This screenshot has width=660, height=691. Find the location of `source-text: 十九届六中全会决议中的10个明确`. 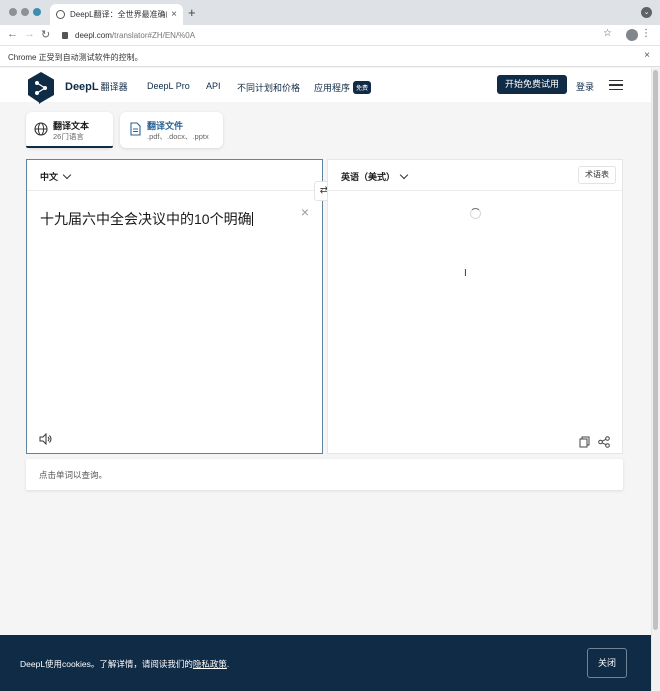

source-text: 十九届六中全会决议中的10个明确 is located at coordinates (146, 219).